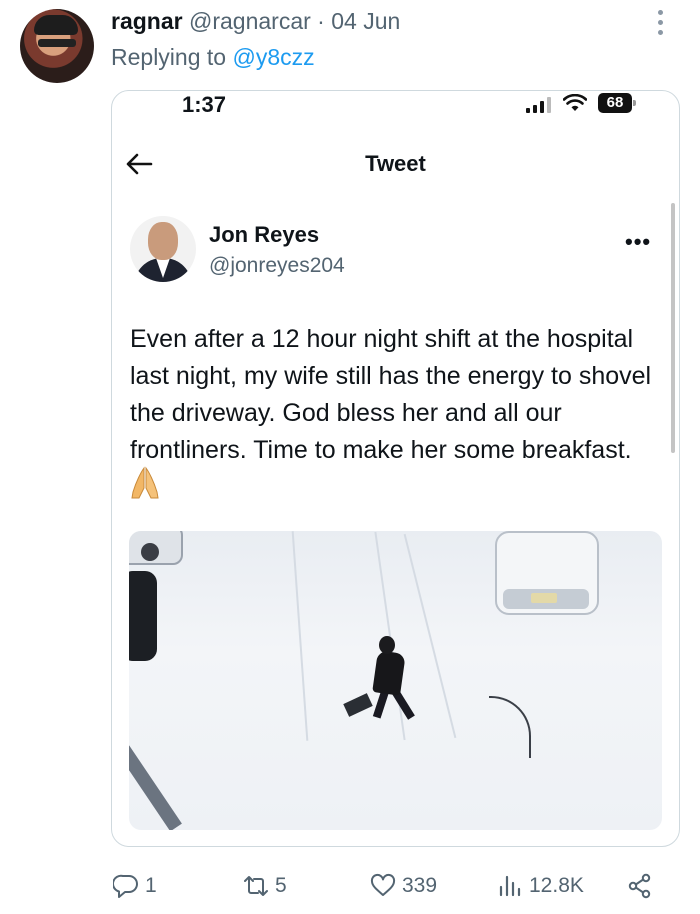  What do you see at coordinates (638, 241) in the screenshot?
I see `more-horizontal-icon: •••` at bounding box center [638, 241].